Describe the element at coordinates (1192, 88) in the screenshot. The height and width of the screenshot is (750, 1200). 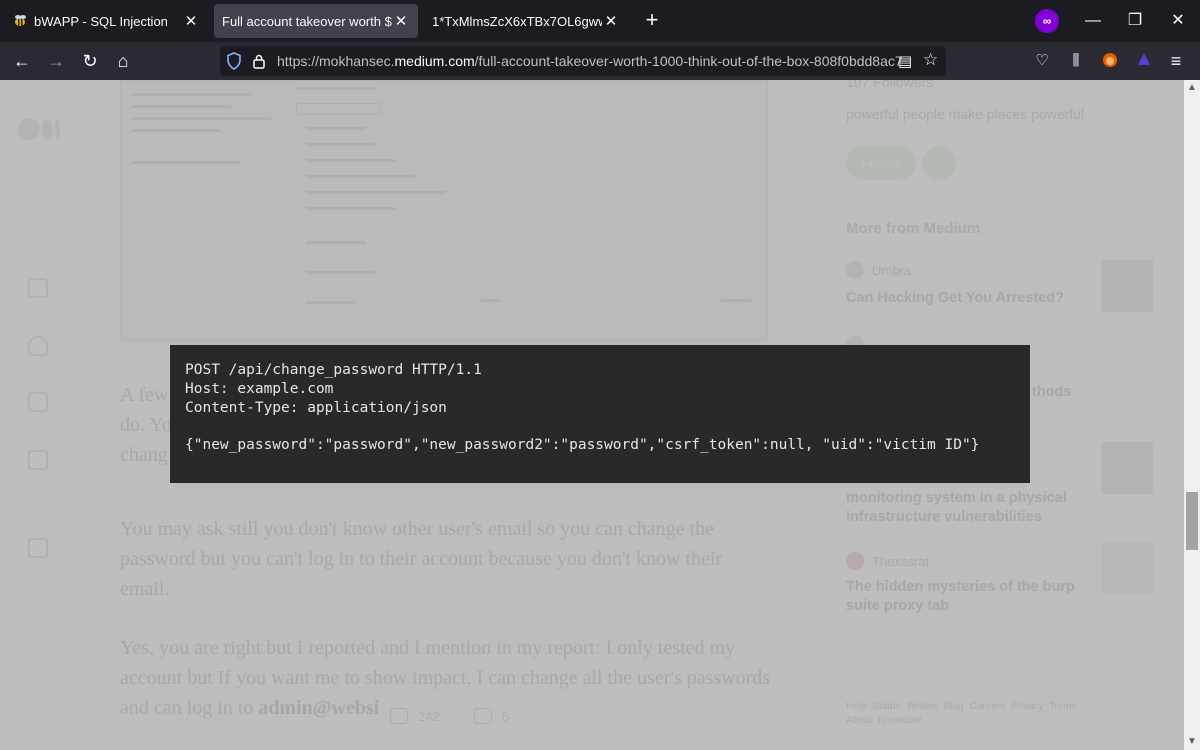
I see `scroll-up-icon: ▲` at that location.